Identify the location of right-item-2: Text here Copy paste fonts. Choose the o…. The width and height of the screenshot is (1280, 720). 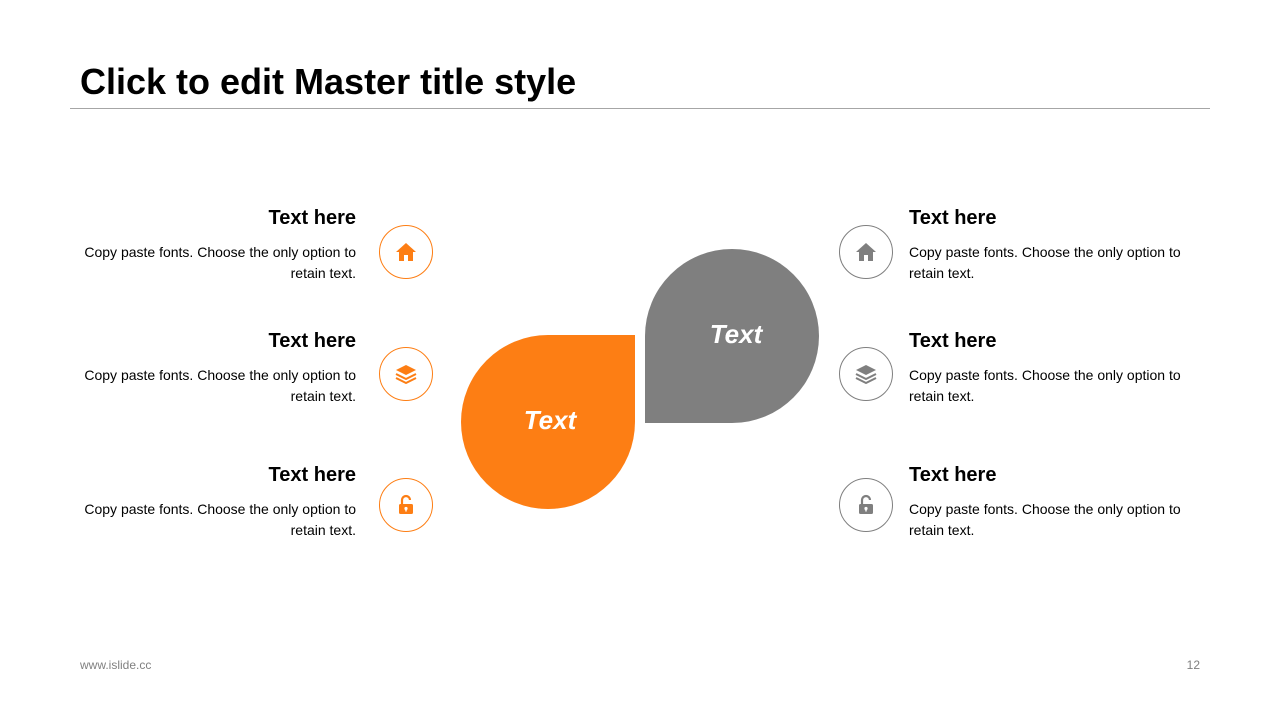
(1054, 368).